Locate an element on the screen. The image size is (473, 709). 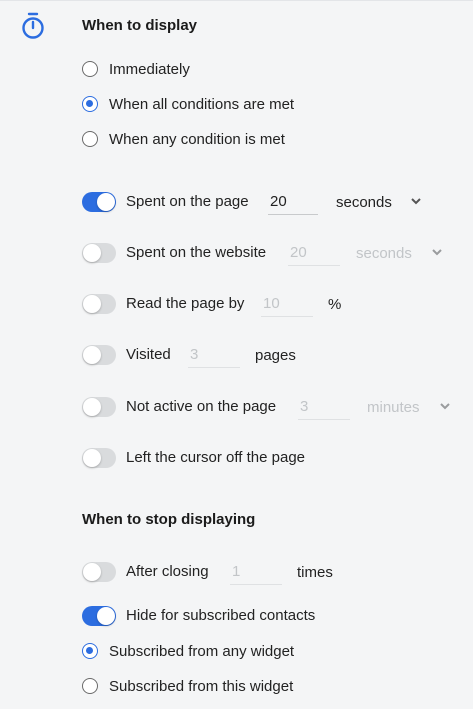
radio-label: When all conditions are met is located at coordinates (202, 104).